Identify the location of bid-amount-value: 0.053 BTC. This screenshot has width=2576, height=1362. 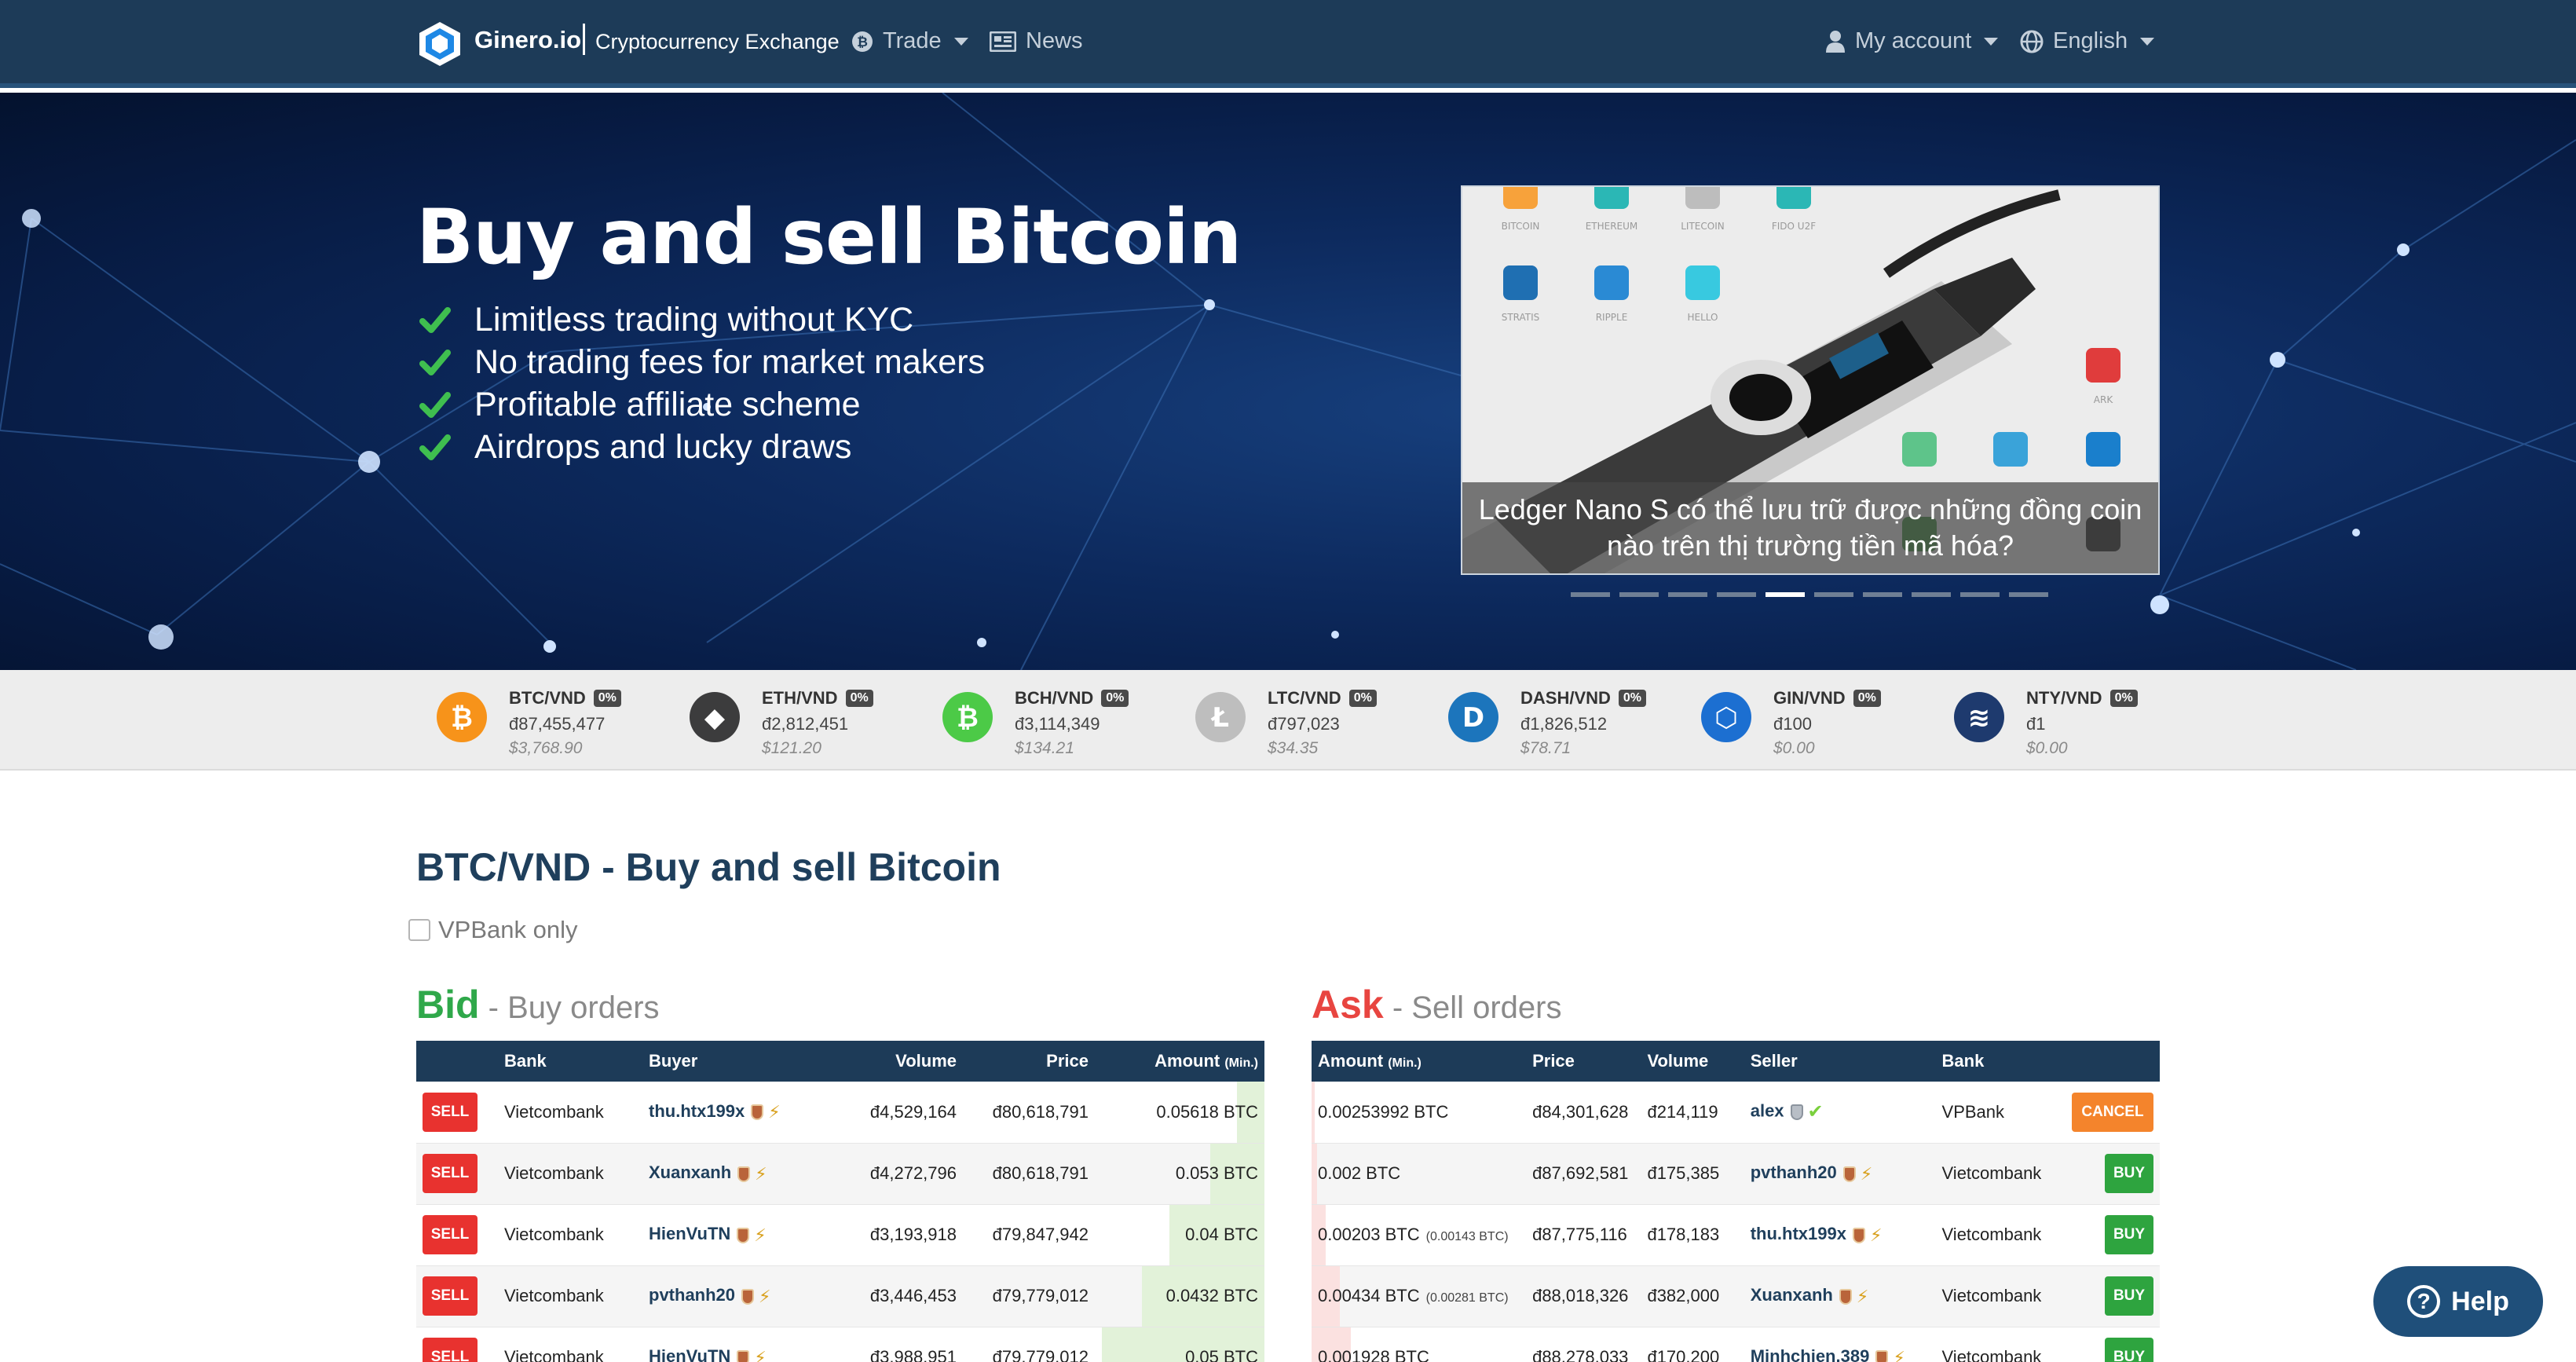
(1217, 1173).